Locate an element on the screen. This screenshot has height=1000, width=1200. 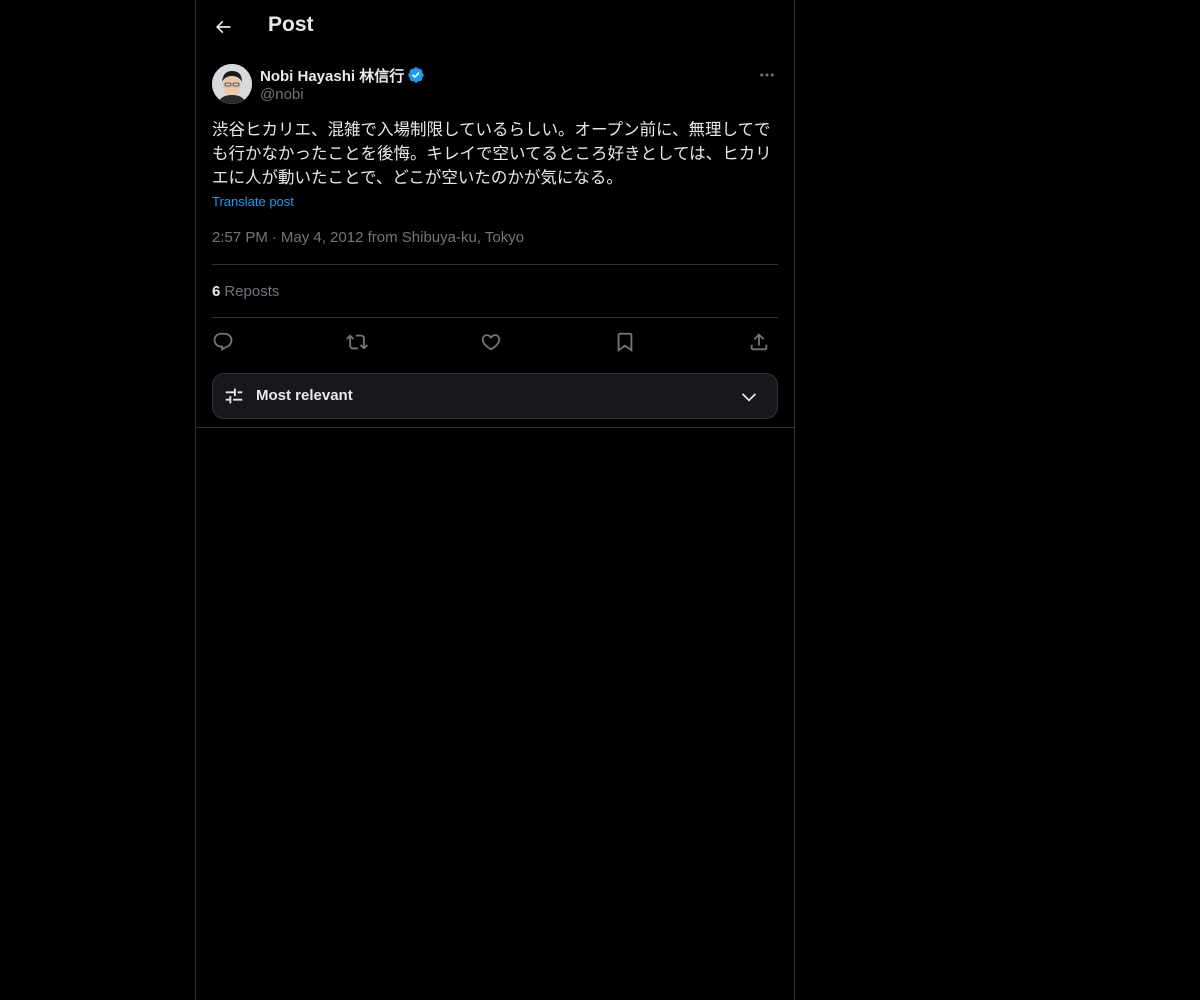
verified-badge-icon is located at coordinates (416, 75).